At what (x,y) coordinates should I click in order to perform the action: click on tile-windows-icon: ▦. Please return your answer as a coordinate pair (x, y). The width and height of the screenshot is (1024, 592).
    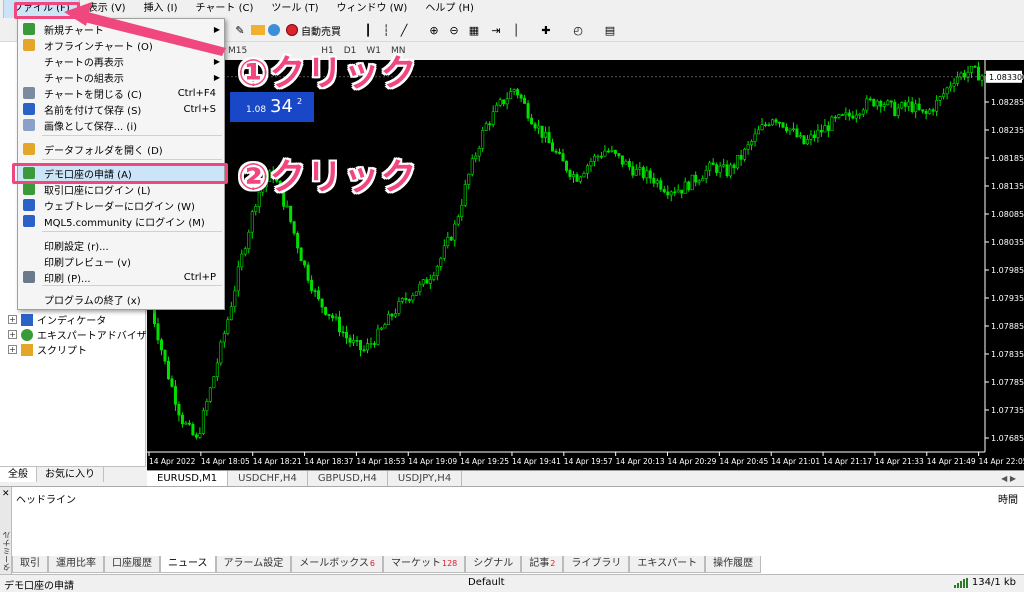
    Looking at the image, I should click on (474, 30).